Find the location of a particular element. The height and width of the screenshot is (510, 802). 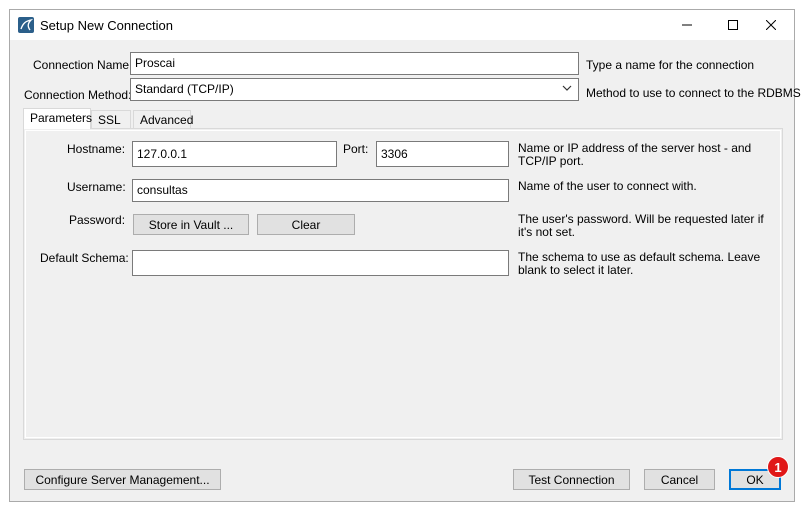

connection-name-label: Connection Name: is located at coordinates (83, 65).